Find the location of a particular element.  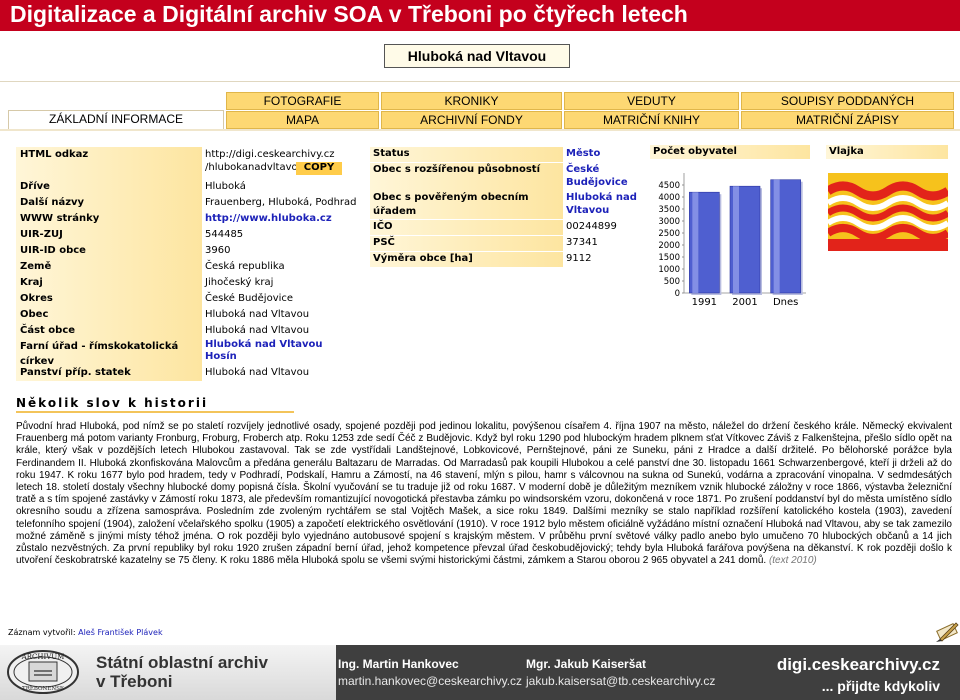

y-tick-label: 3000 is located at coordinates (669, 222).